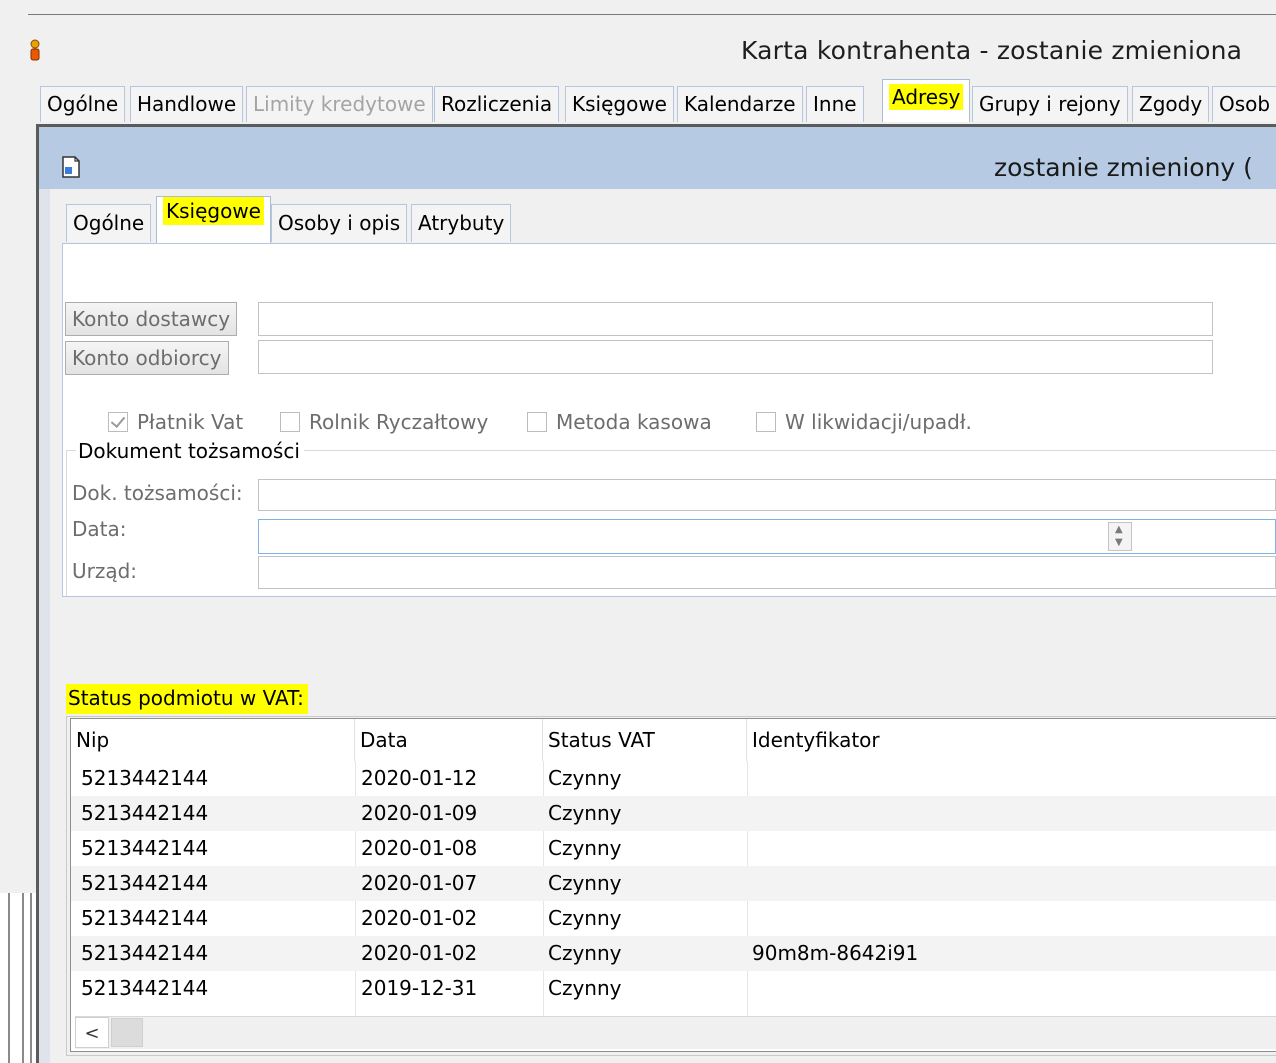 This screenshot has width=1276, height=1063. I want to click on doc-label: Dok. tożsamości:, so click(157, 493).